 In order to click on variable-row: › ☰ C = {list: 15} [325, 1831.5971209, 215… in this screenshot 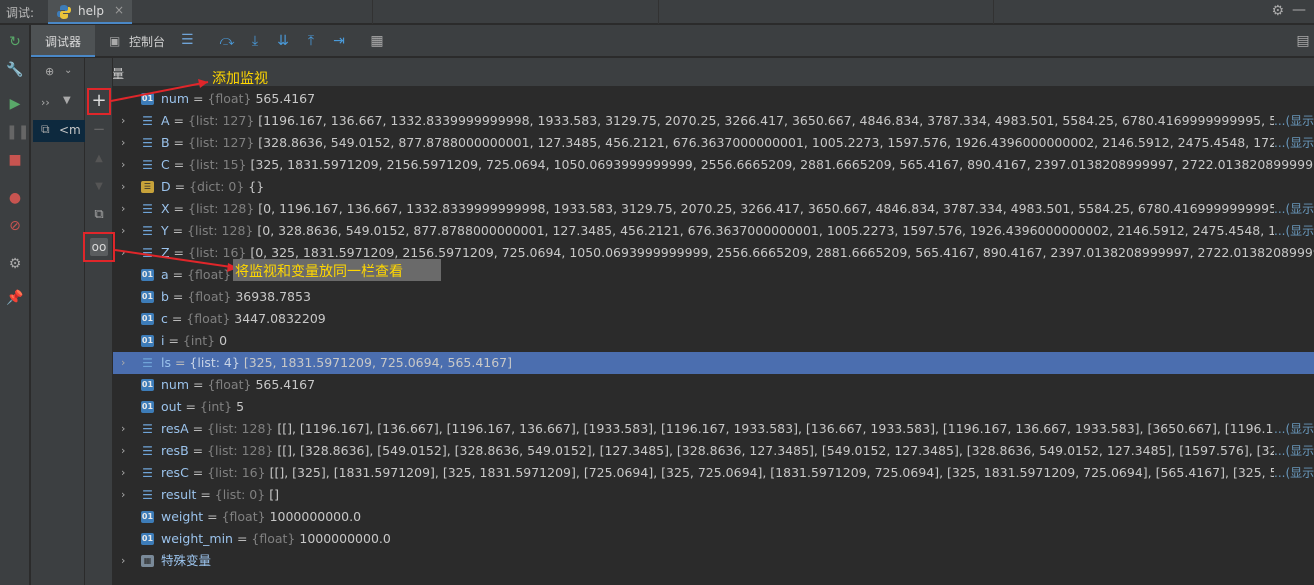, I will do `click(713, 165)`.